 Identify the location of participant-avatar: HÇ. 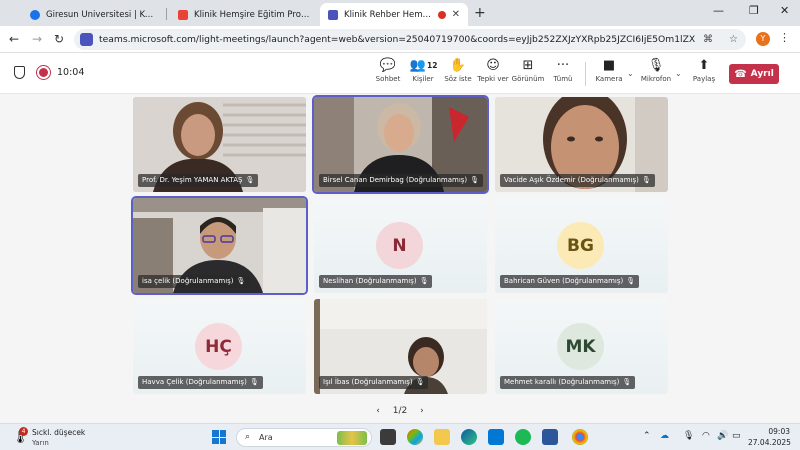
(218, 346).